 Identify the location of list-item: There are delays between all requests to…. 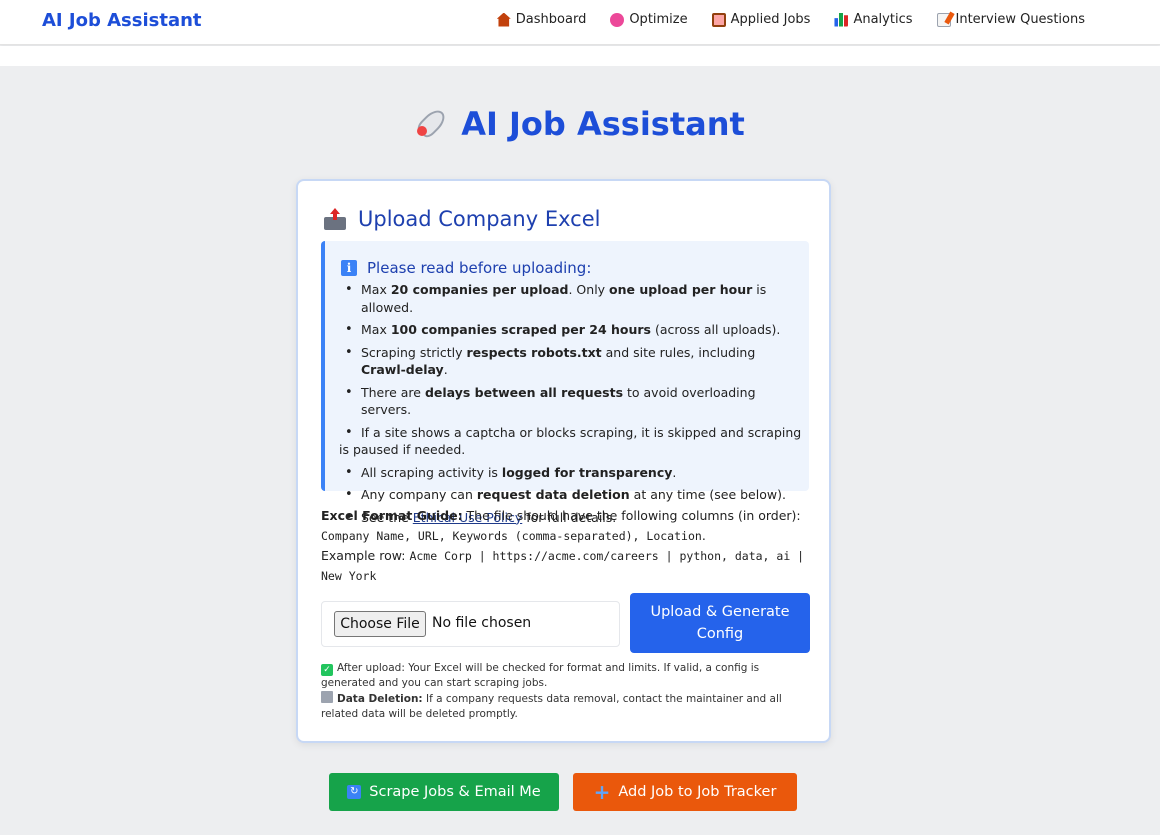
(571, 401).